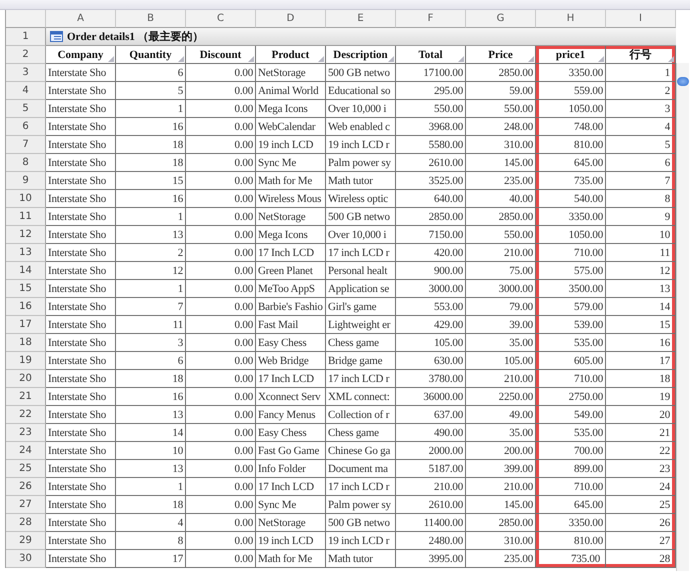 The width and height of the screenshot is (690, 573). What do you see at coordinates (641, 19) in the screenshot?
I see `column-header: I` at bounding box center [641, 19].